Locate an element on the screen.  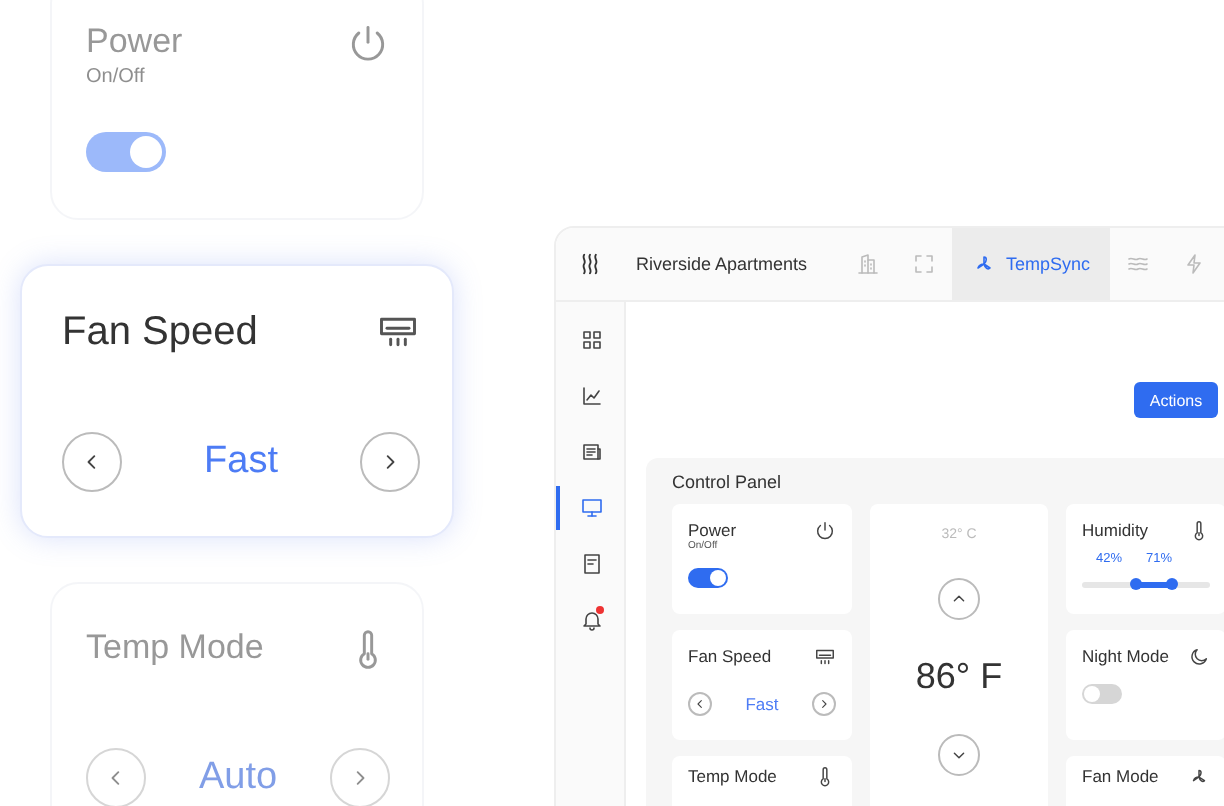
card-title: Night Mode is located at coordinates (1125, 656).